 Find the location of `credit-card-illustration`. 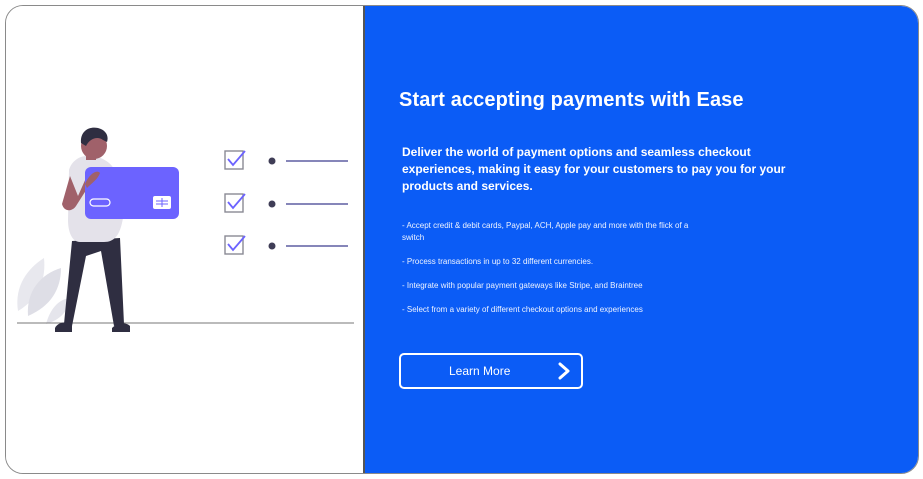

credit-card-illustration is located at coordinates (132, 193).